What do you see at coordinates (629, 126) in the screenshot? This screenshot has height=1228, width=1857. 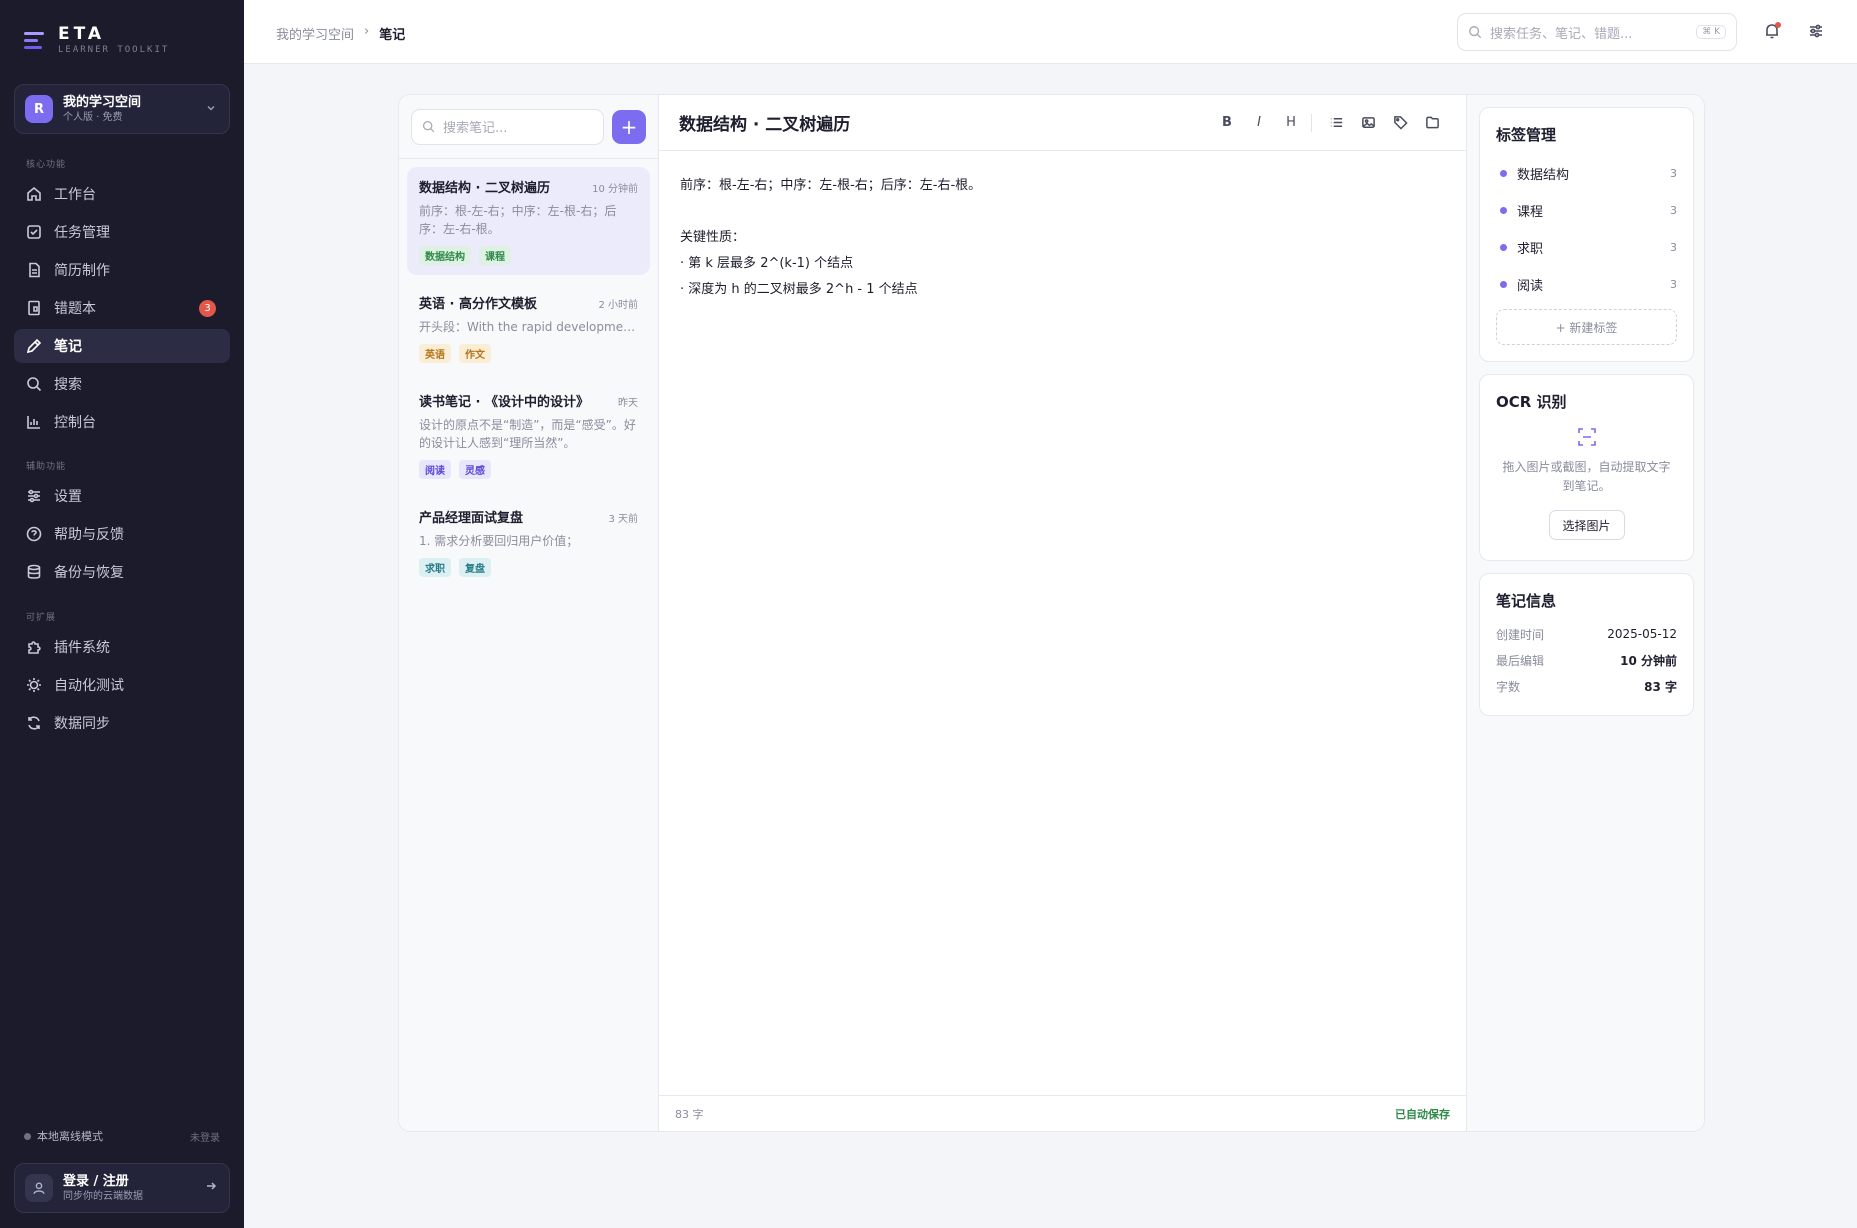 I see `add-note-button: +` at bounding box center [629, 126].